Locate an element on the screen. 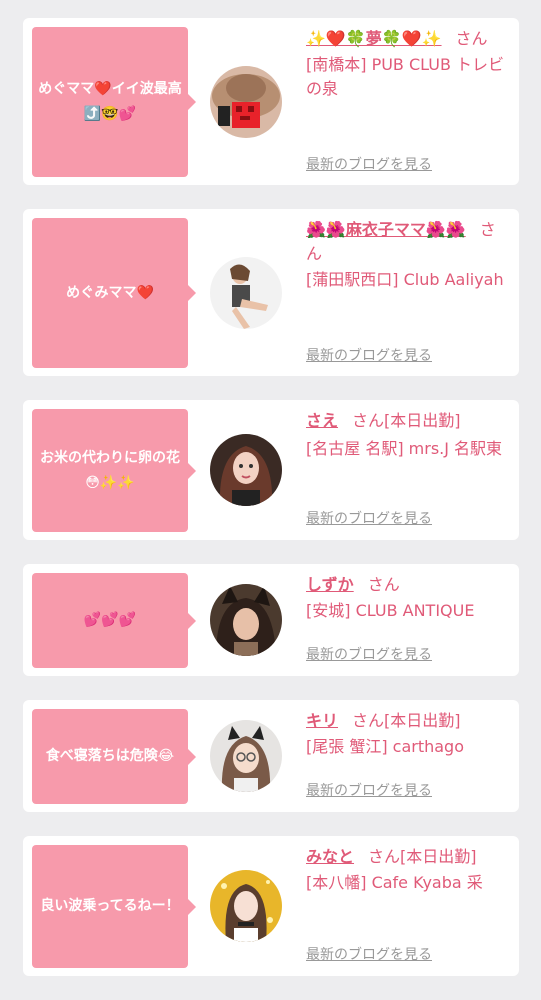  blog-card: 💕💕💕 しずか さん [安城] CLUB ANTIQUE 最新のブログを見る is located at coordinates (271, 620).